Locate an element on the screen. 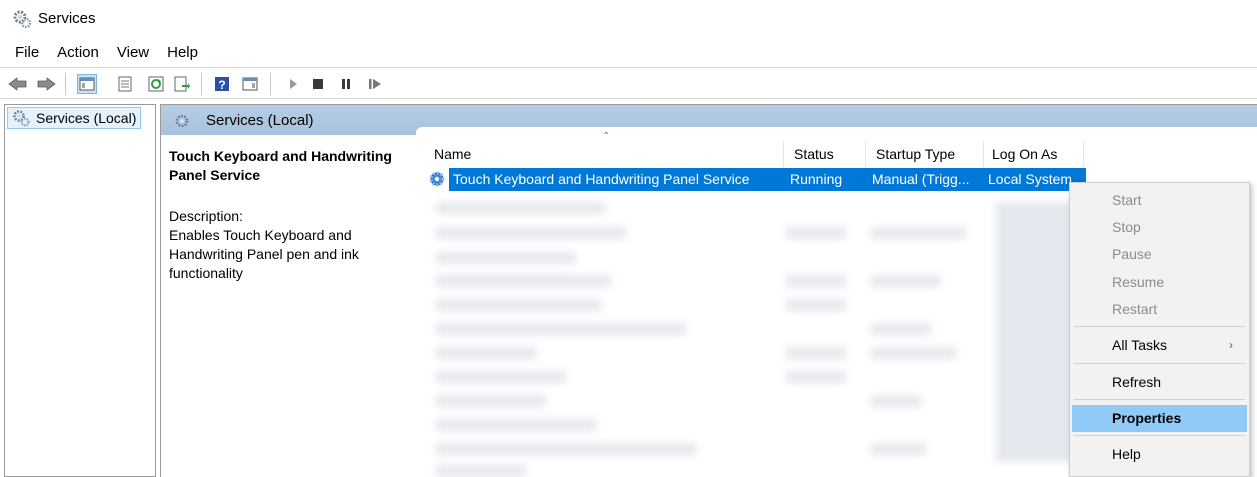 This screenshot has height=477, width=1257. context-menu-refresh: Refresh is located at coordinates (1159, 382).